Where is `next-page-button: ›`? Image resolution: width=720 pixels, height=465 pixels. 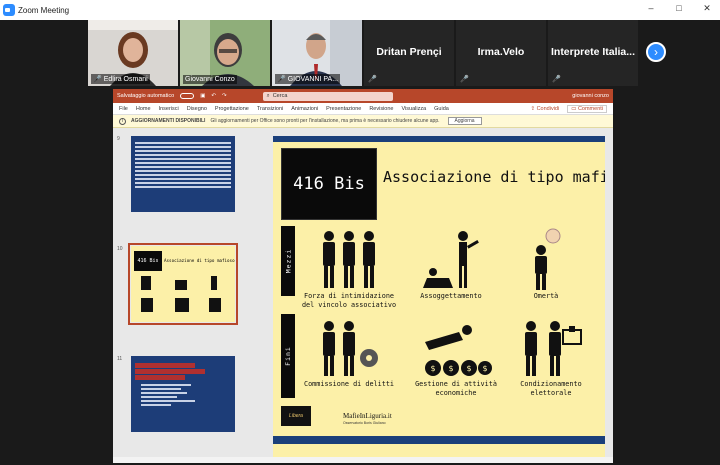 next-page-button: › is located at coordinates (656, 52).